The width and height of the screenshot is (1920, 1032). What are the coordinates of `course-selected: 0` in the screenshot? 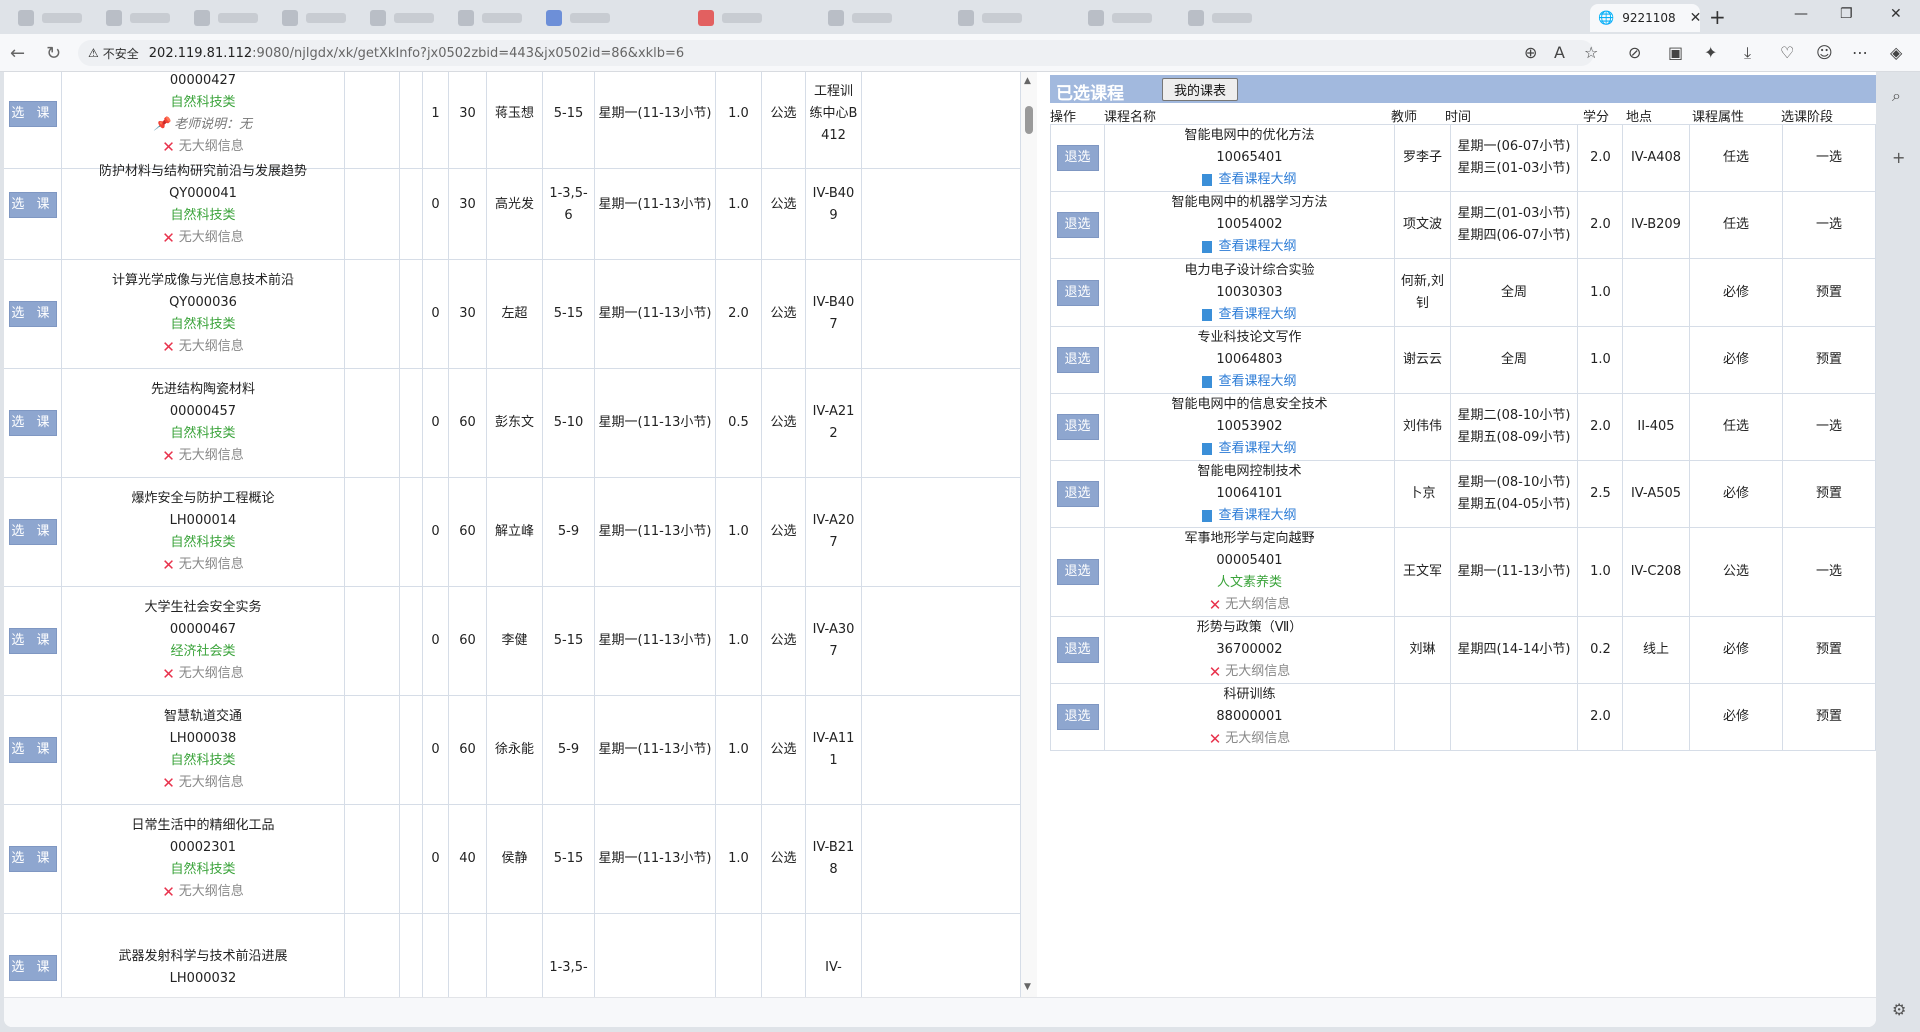 It's located at (435, 640).